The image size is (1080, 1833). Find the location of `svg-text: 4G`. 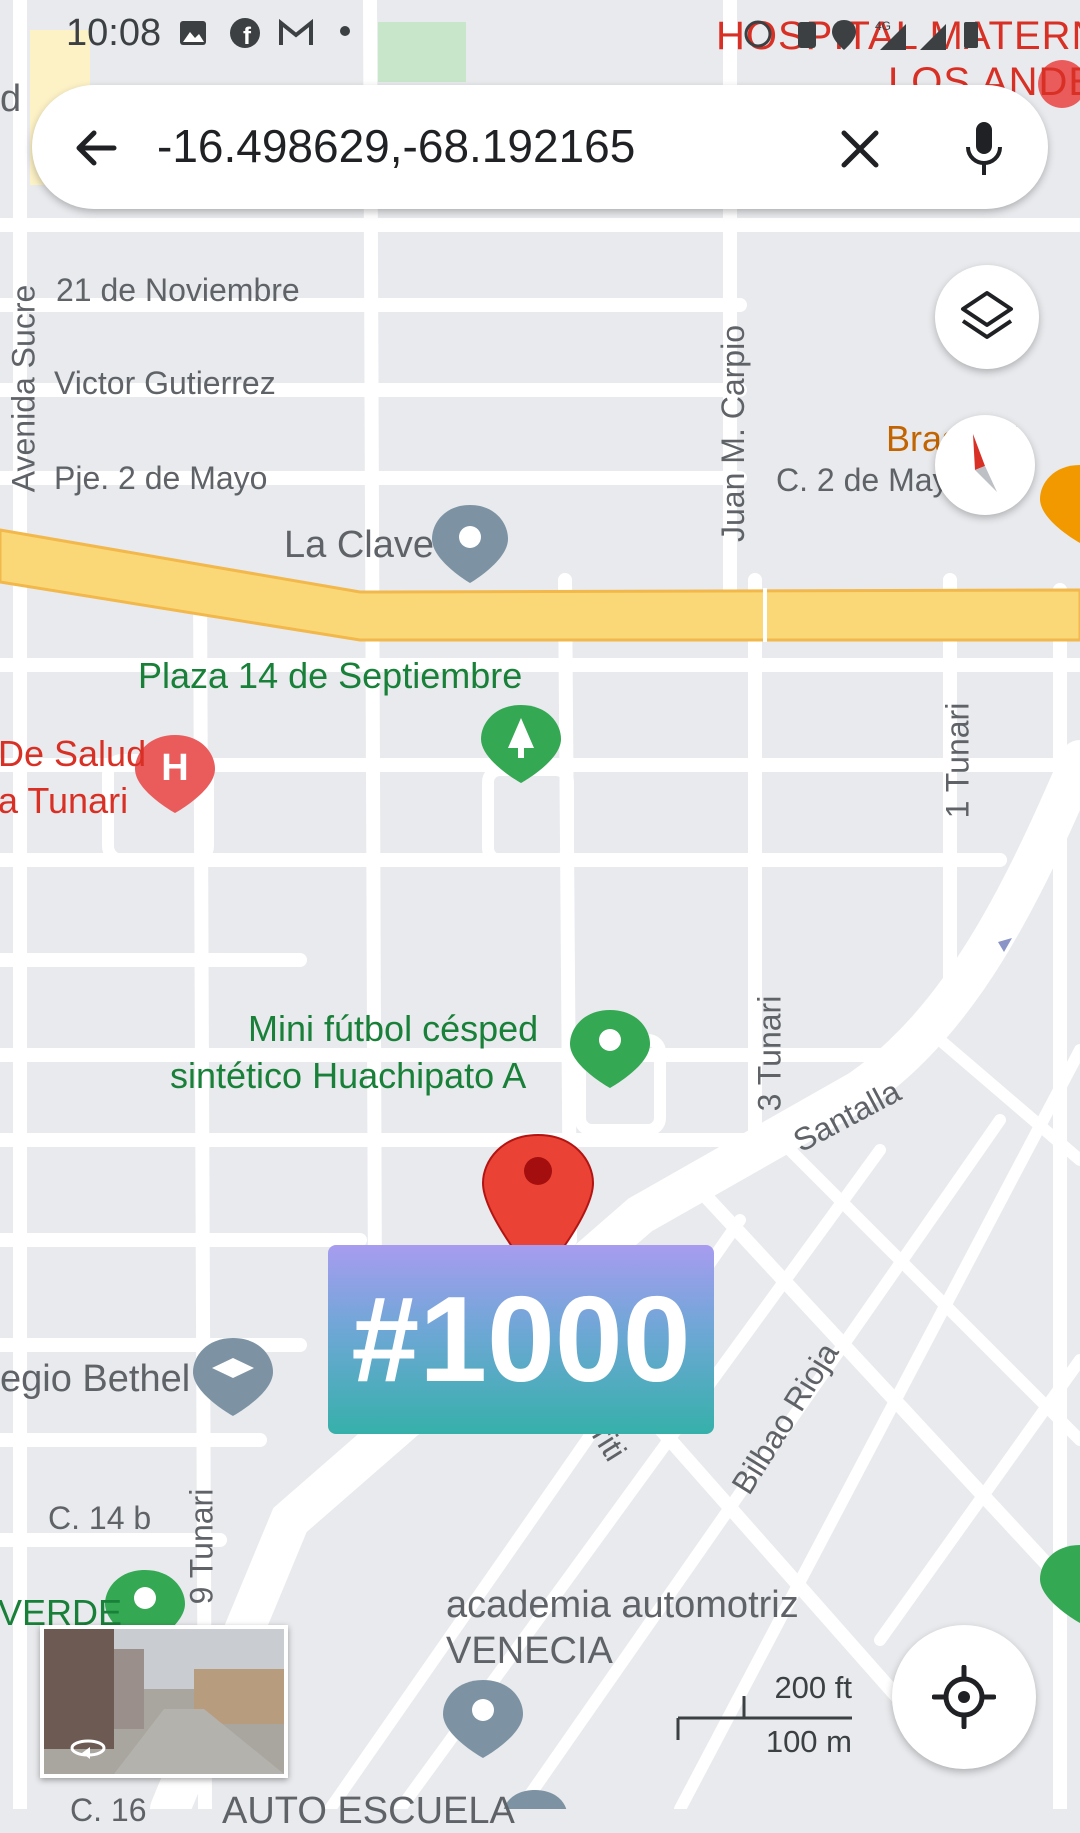

svg-text: 4G is located at coordinates (883, 26).